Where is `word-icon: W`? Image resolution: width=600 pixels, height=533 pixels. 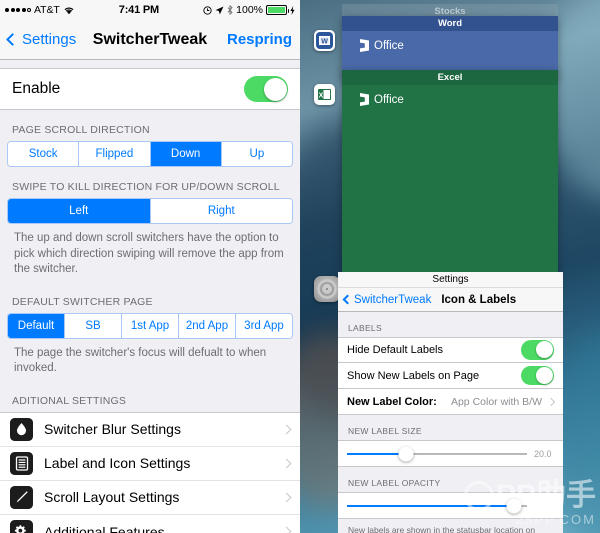 word-icon: W is located at coordinates (324, 40).